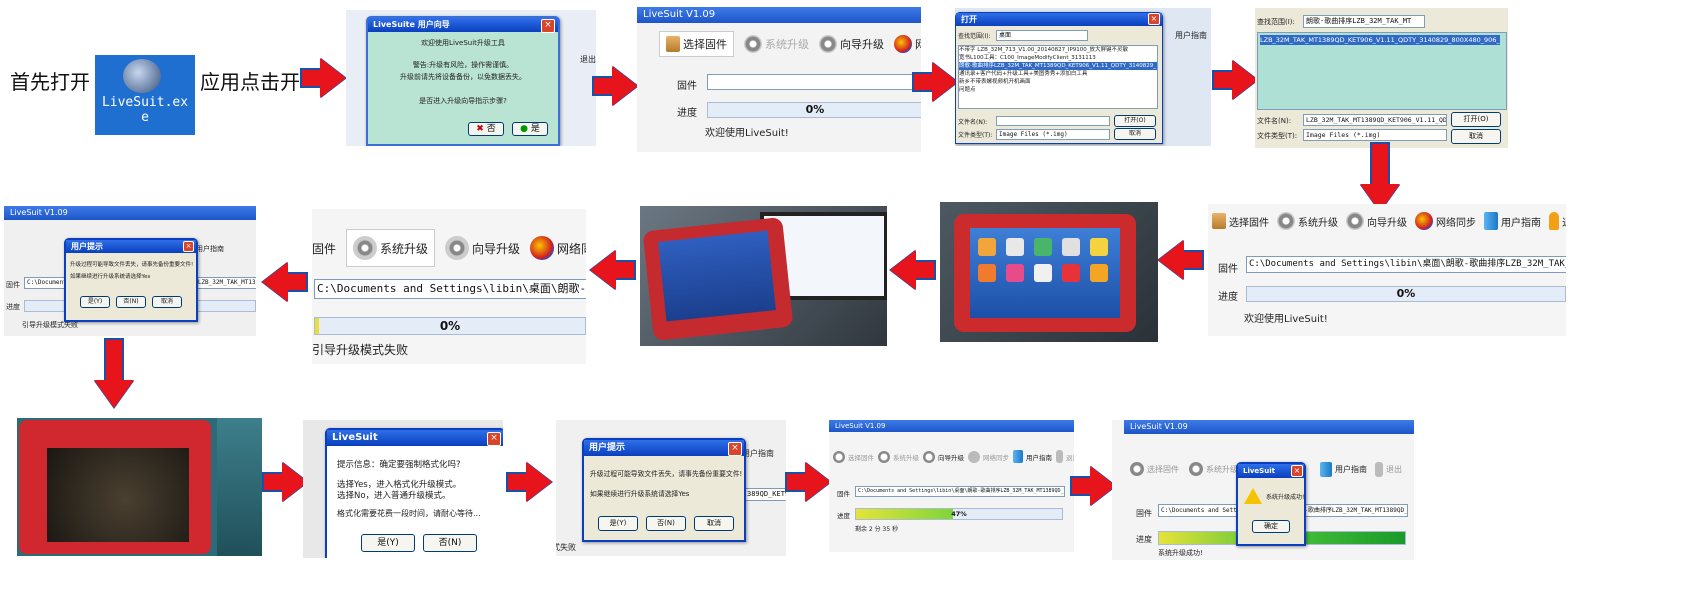 This screenshot has width=1708, height=610. Describe the element at coordinates (588, 59) in the screenshot. I see `wizard-side-exit: 退出` at that location.